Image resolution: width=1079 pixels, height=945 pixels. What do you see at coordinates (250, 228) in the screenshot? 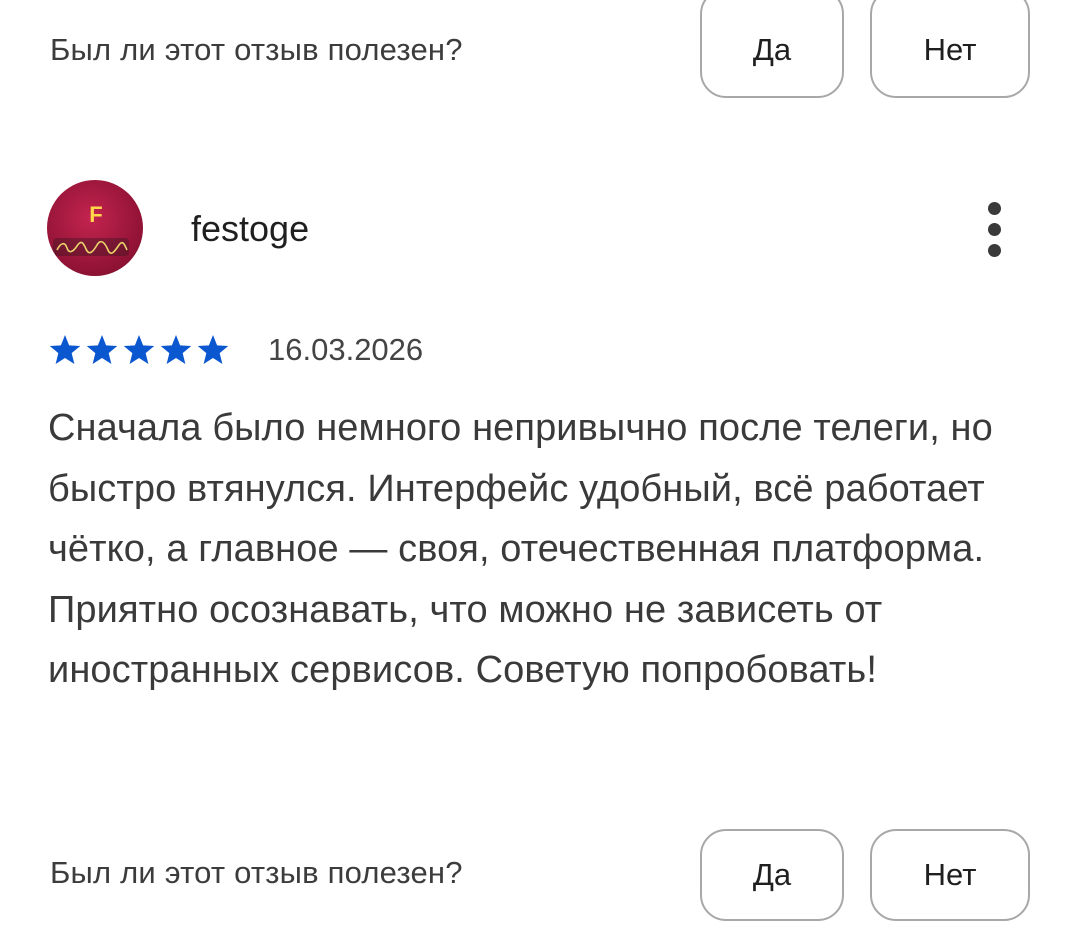
I see `author-name: festoge` at bounding box center [250, 228].